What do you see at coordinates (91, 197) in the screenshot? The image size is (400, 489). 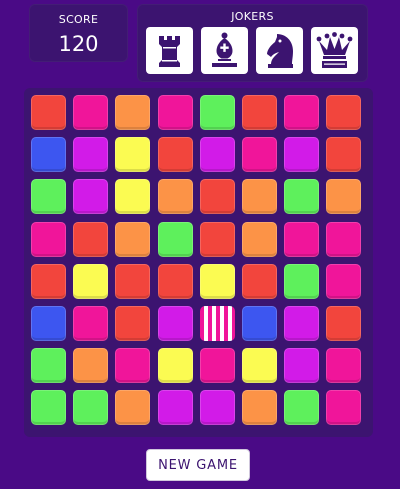 I see `tile-r3-c2` at bounding box center [91, 197].